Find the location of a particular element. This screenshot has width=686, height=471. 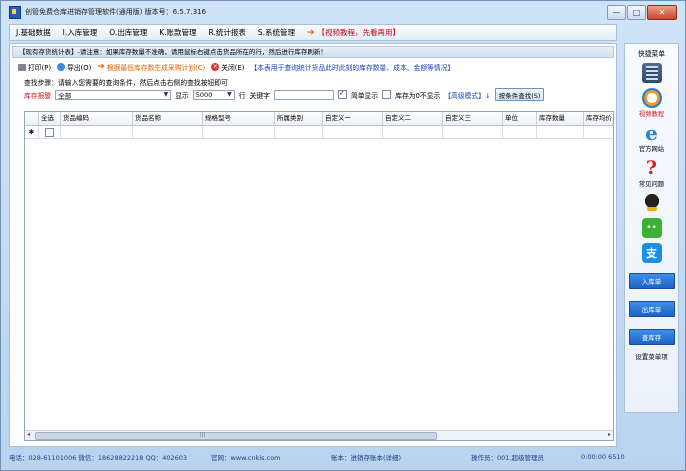

scroll-left-icon: ◂ is located at coordinates (28, 434).